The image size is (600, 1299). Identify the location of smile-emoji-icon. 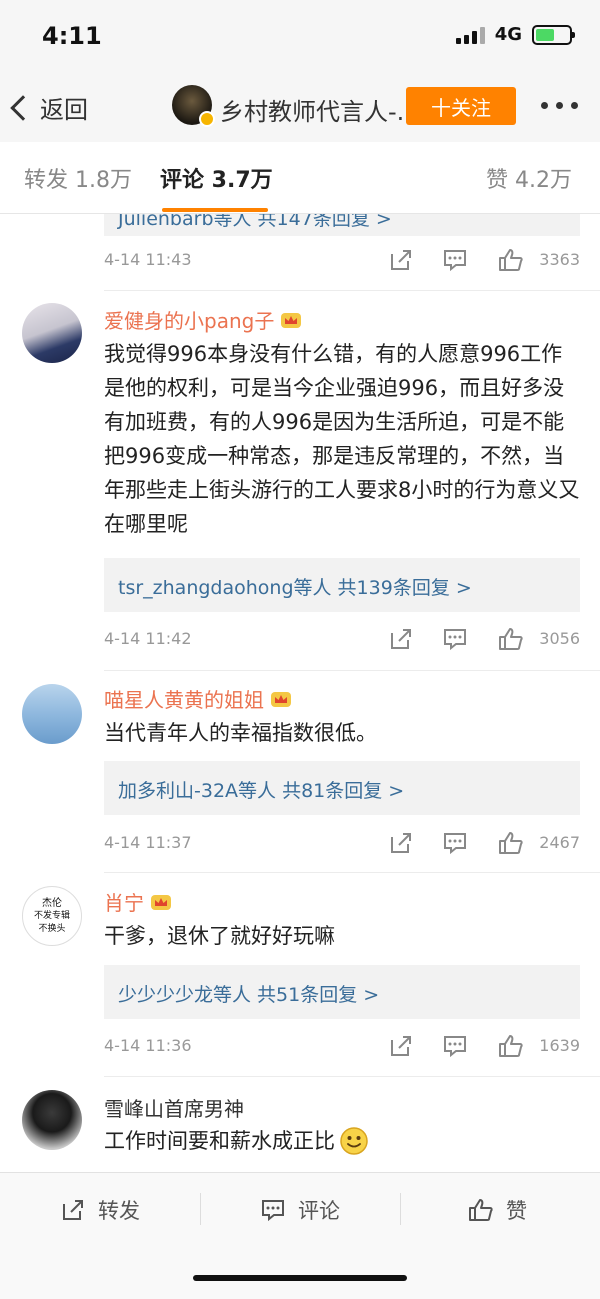
(354, 1141).